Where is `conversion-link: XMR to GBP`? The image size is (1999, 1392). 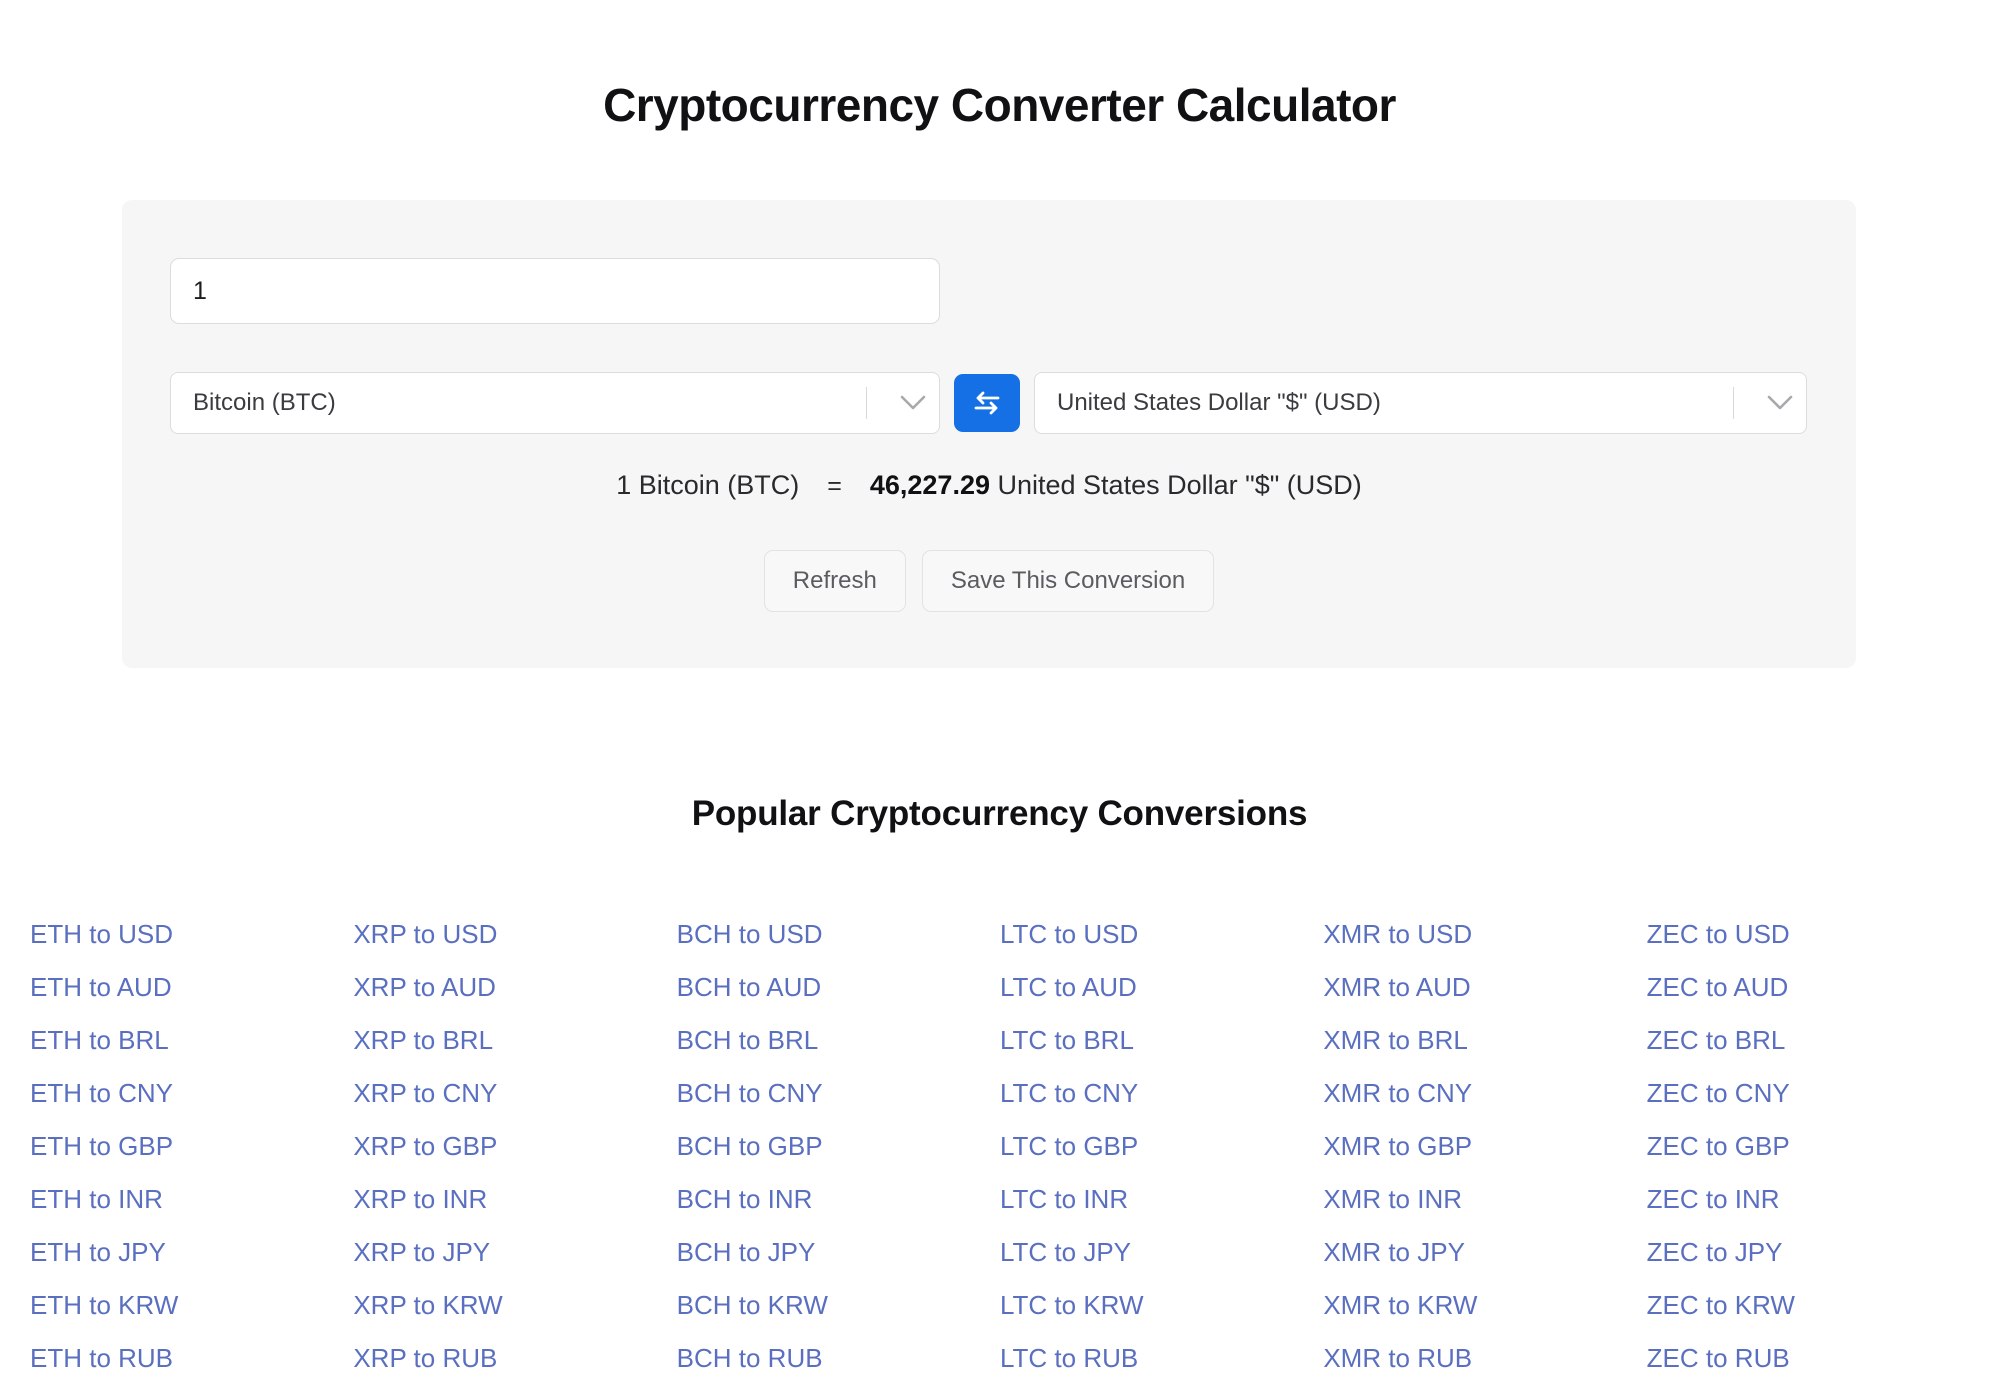
conversion-link: XMR to GBP is located at coordinates (1484, 1146).